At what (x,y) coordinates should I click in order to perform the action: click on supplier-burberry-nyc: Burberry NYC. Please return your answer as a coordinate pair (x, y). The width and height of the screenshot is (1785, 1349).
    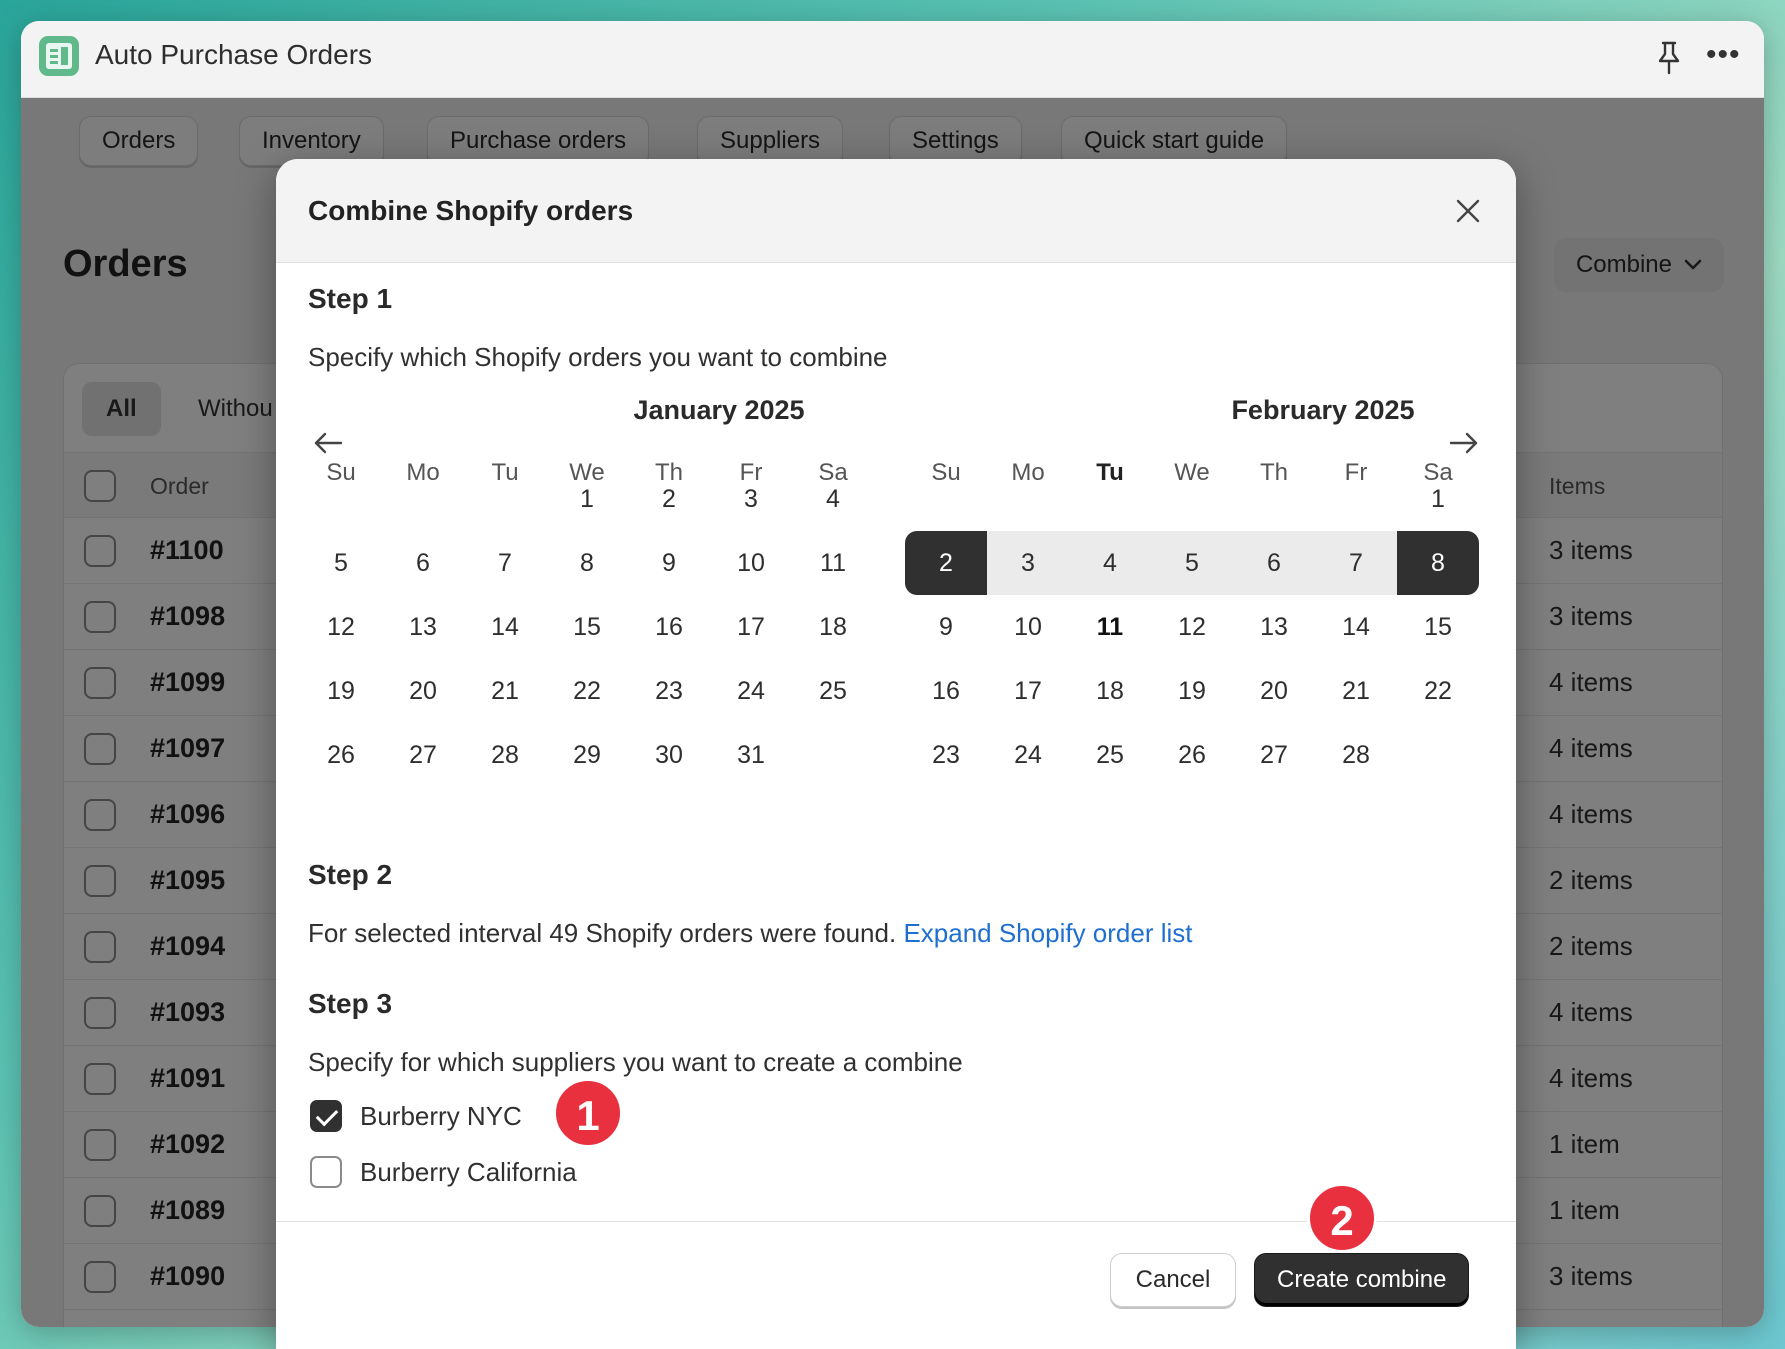
    Looking at the image, I should click on (416, 1116).